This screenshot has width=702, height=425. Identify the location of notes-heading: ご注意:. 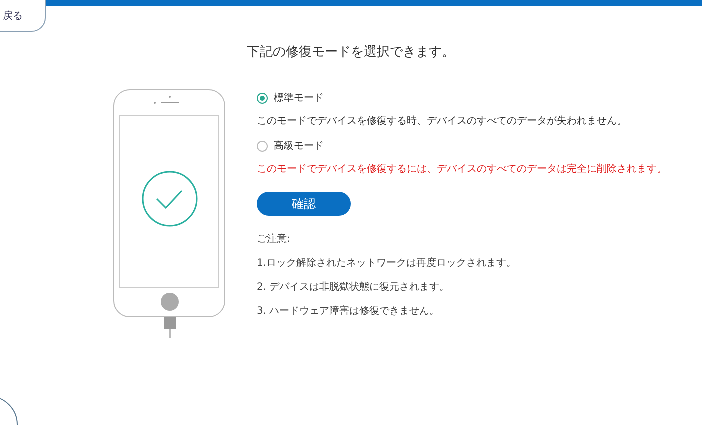
(274, 239).